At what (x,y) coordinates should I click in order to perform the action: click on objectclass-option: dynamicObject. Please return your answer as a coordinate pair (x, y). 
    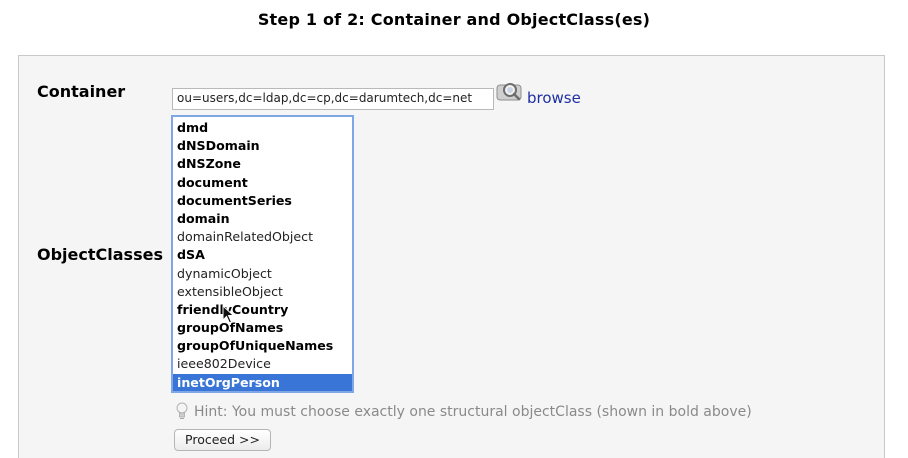
    Looking at the image, I should click on (262, 274).